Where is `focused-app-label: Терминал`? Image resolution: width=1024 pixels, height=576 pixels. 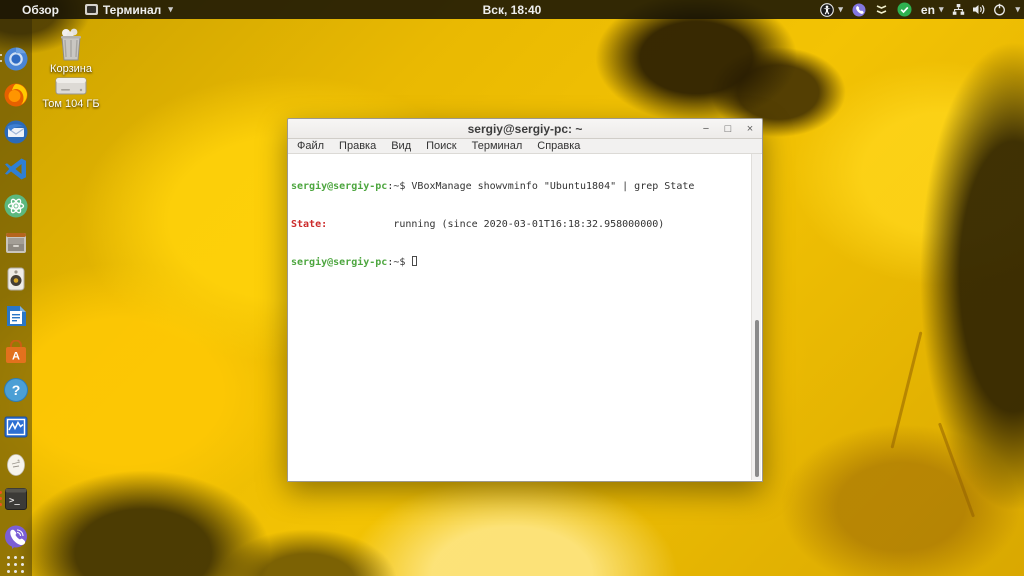 focused-app-label: Терминал is located at coordinates (132, 9).